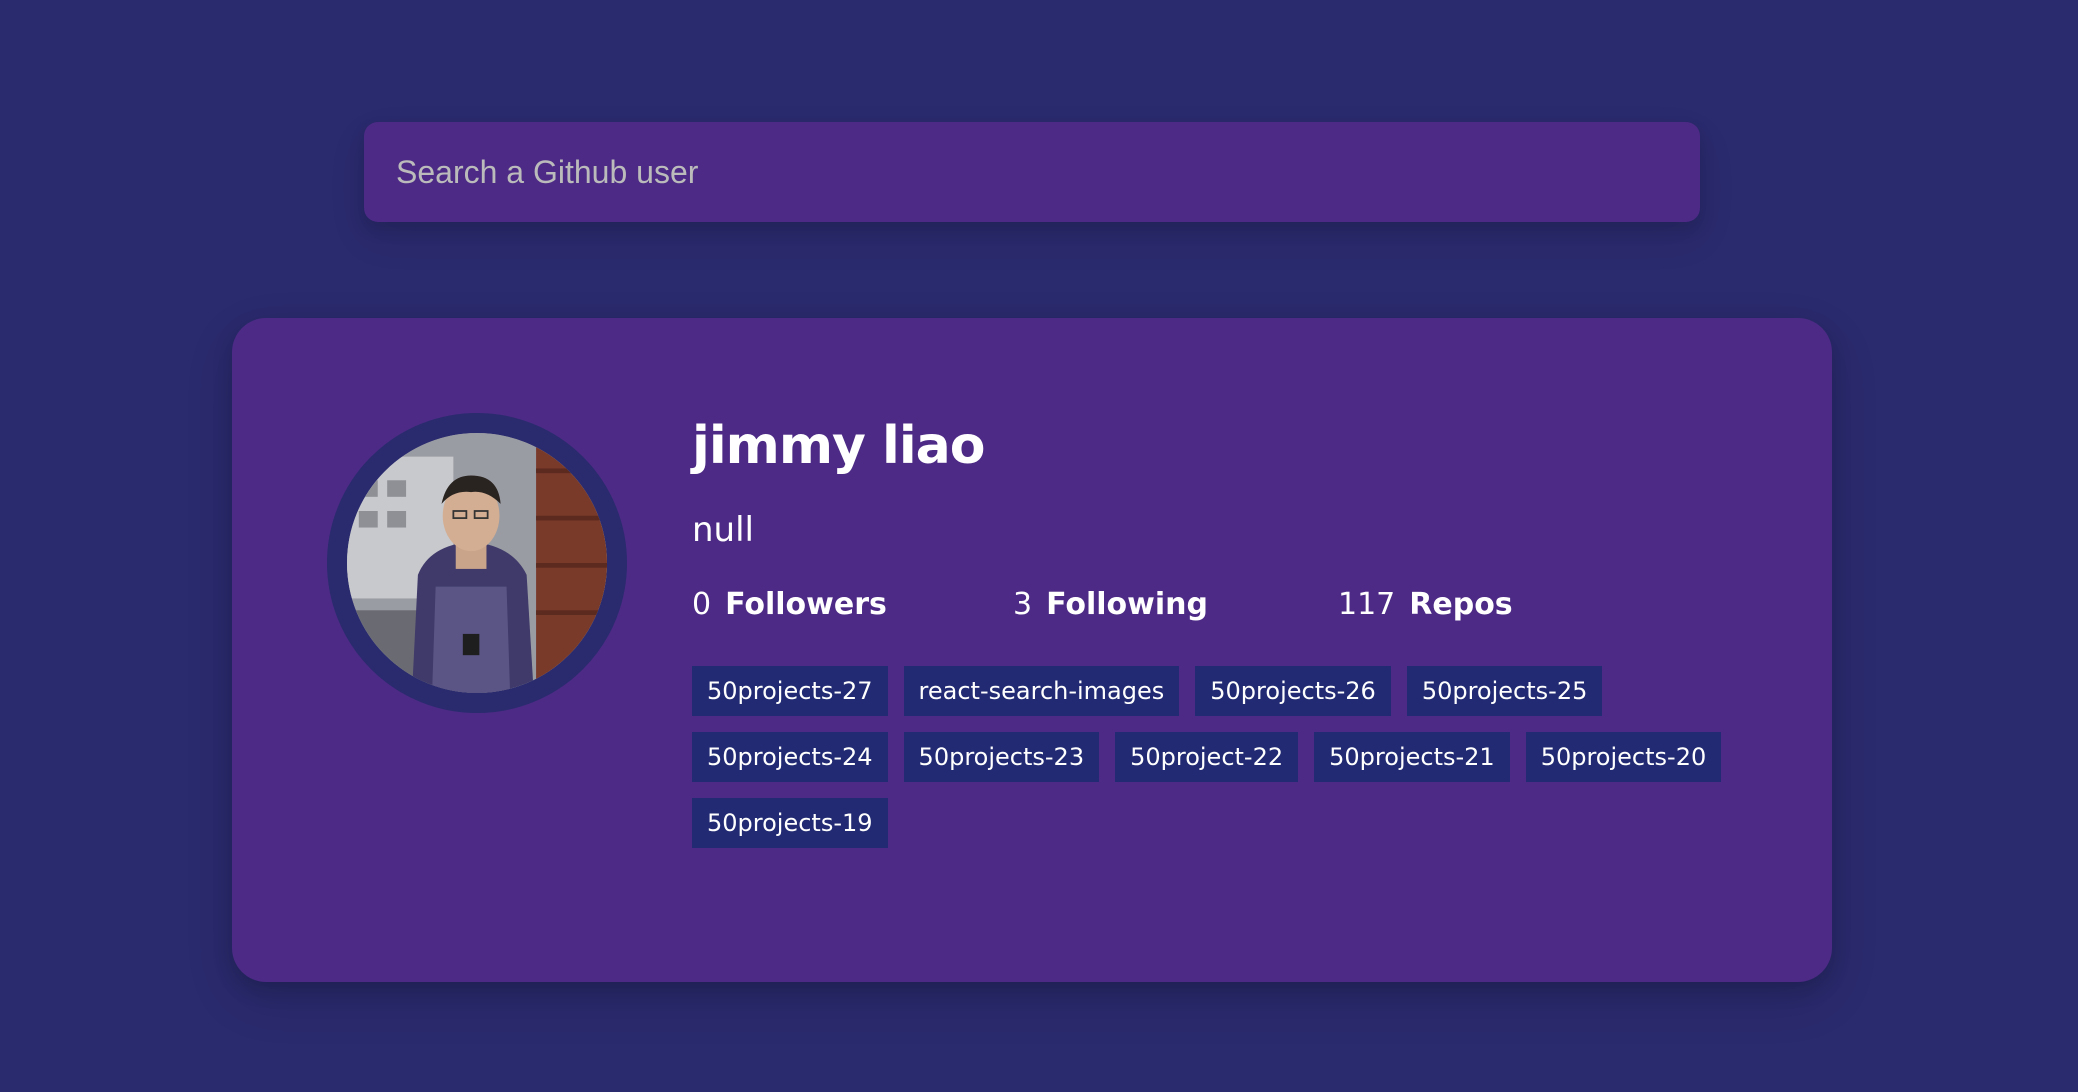  Describe the element at coordinates (1412, 757) in the screenshot. I see `repo-link: 50projects-21` at that location.